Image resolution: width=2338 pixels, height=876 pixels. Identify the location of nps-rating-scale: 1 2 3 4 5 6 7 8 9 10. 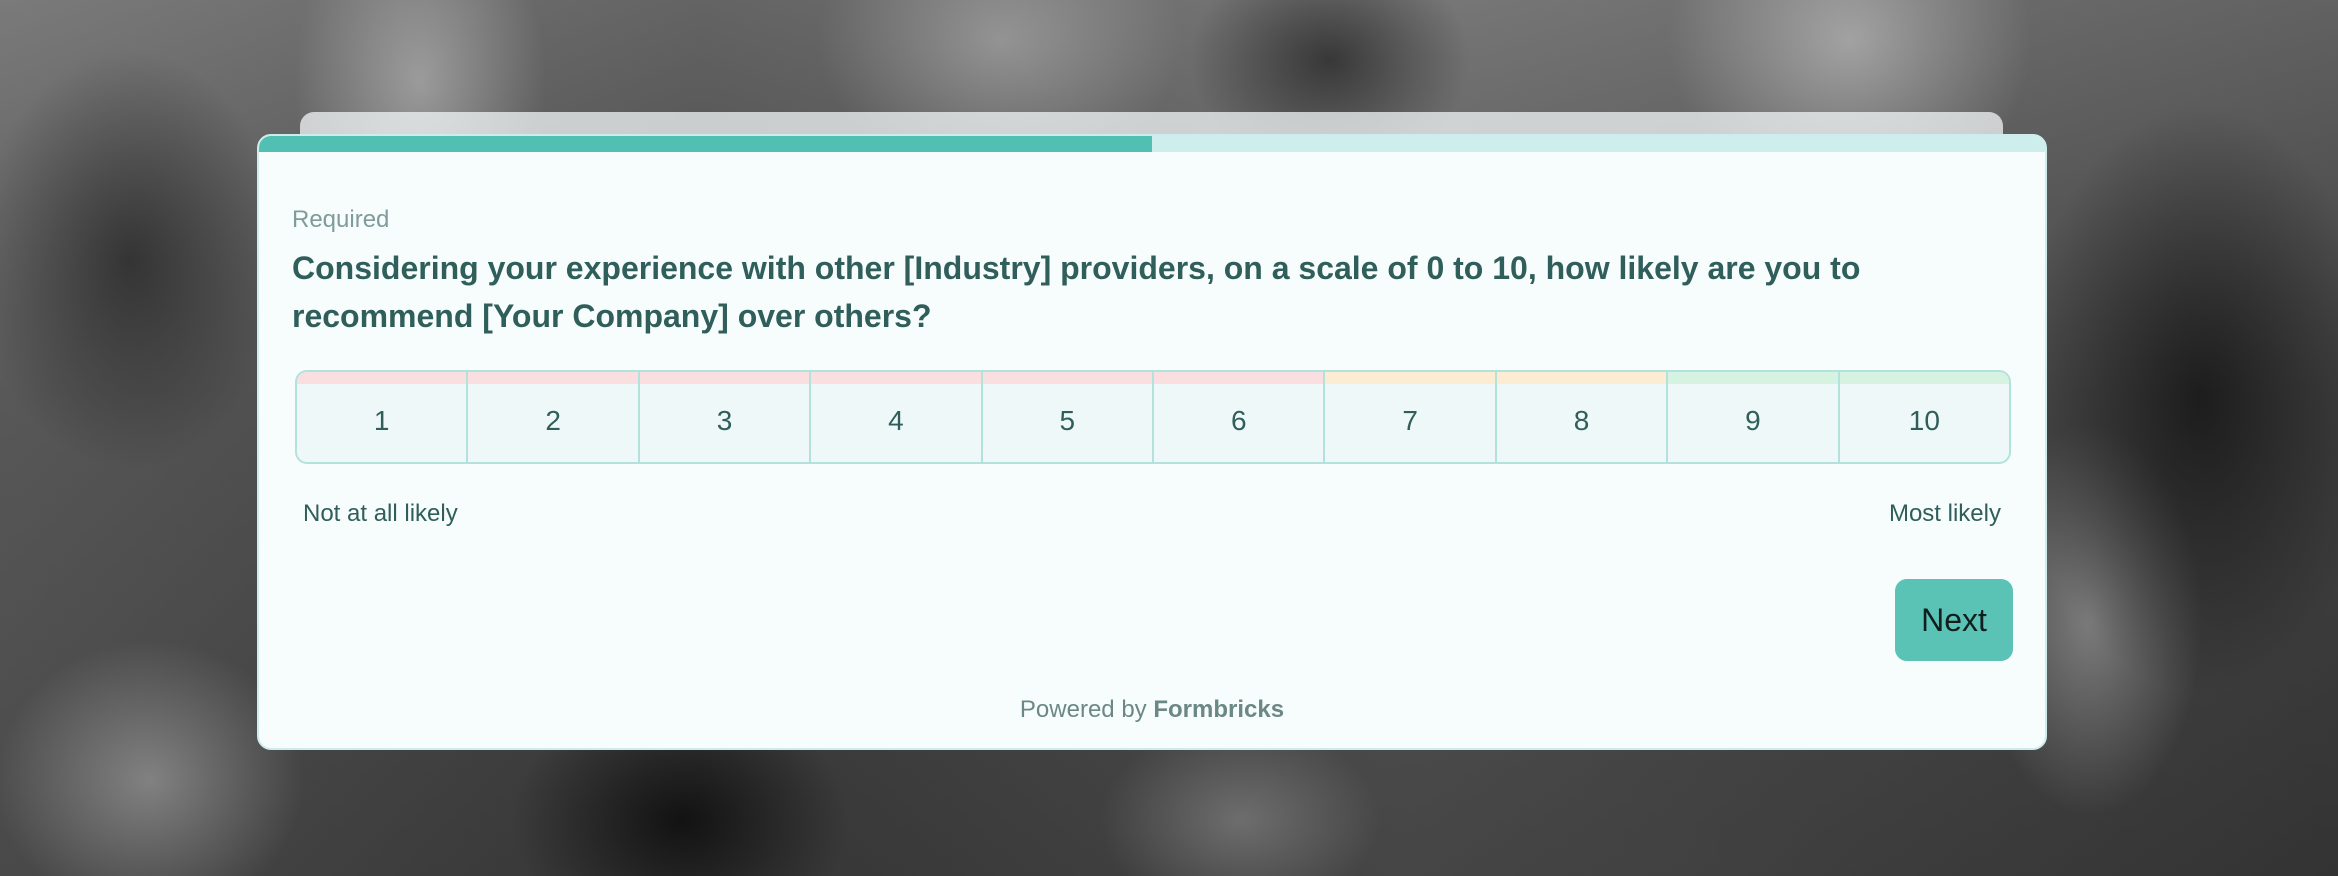
(1153, 417).